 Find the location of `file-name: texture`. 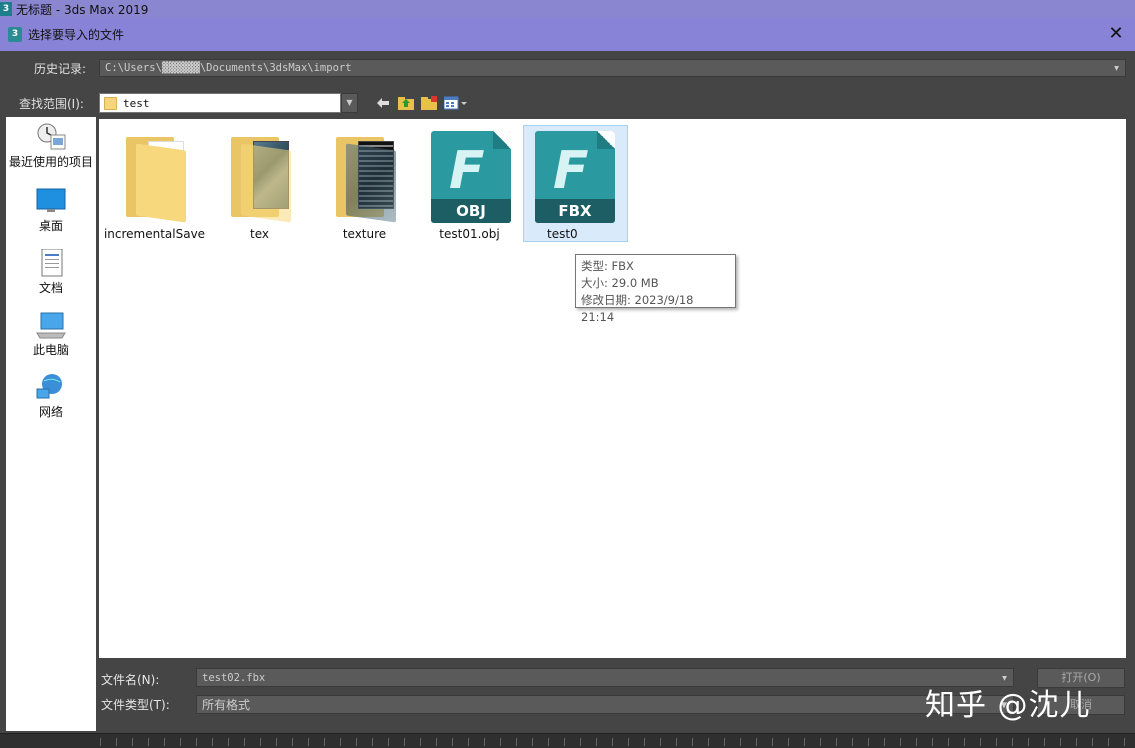

file-name: texture is located at coordinates (364, 234).